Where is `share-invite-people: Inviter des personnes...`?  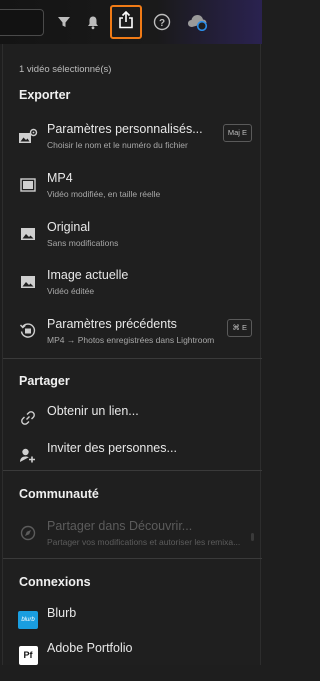 share-invite-people: Inviter des personnes... is located at coordinates (132, 461).